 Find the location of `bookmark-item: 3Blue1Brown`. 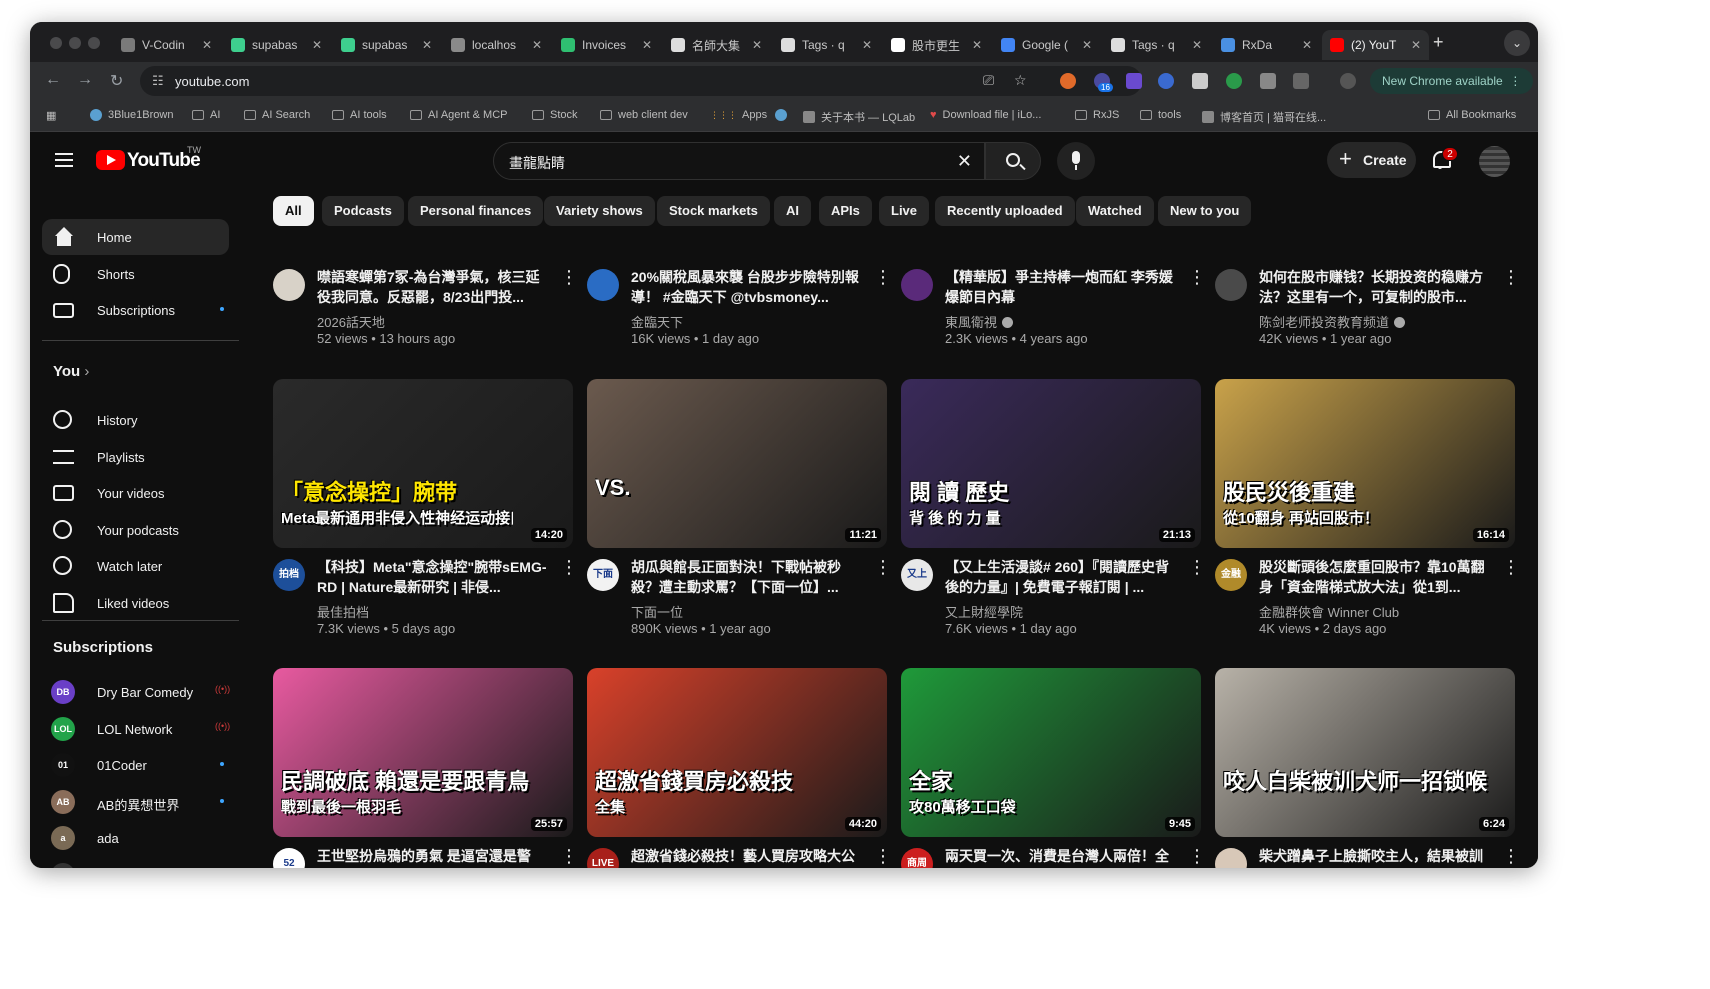

bookmark-item: 3Blue1Brown is located at coordinates (131, 115).